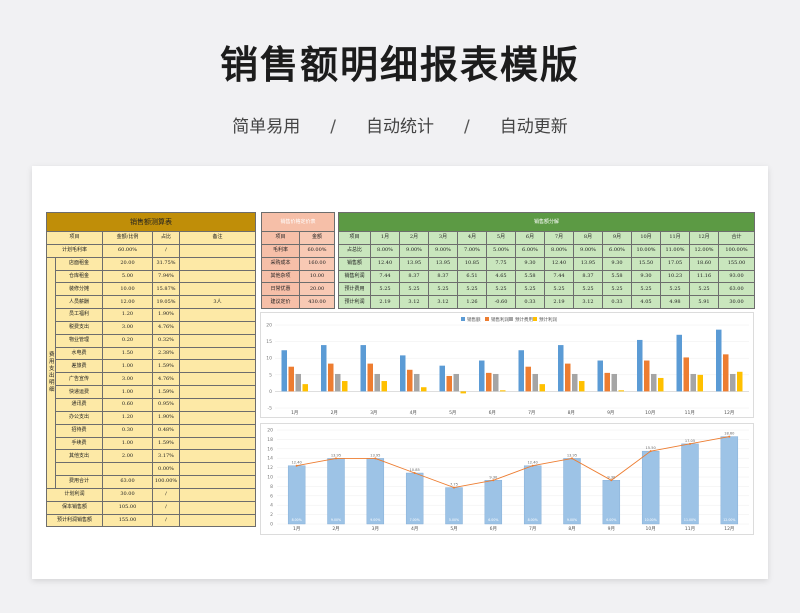 Image resolution: width=800 pixels, height=613 pixels. I want to click on value-cell: 9.30, so click(646, 276).